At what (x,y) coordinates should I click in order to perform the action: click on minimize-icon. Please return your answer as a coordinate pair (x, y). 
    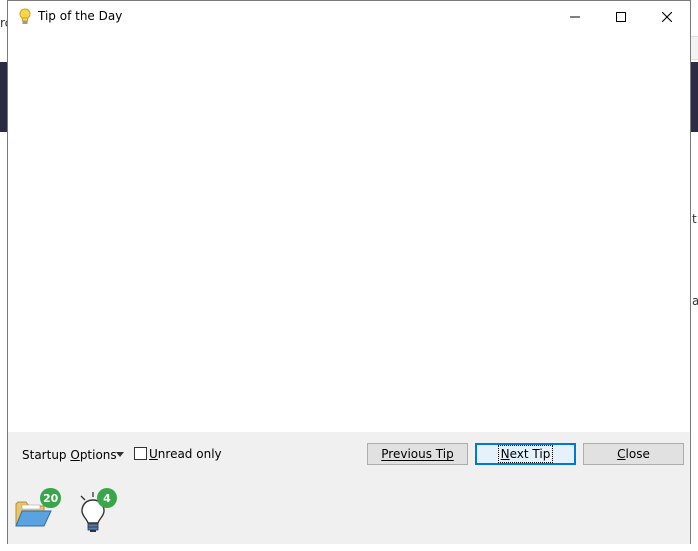
    Looking at the image, I should click on (575, 16).